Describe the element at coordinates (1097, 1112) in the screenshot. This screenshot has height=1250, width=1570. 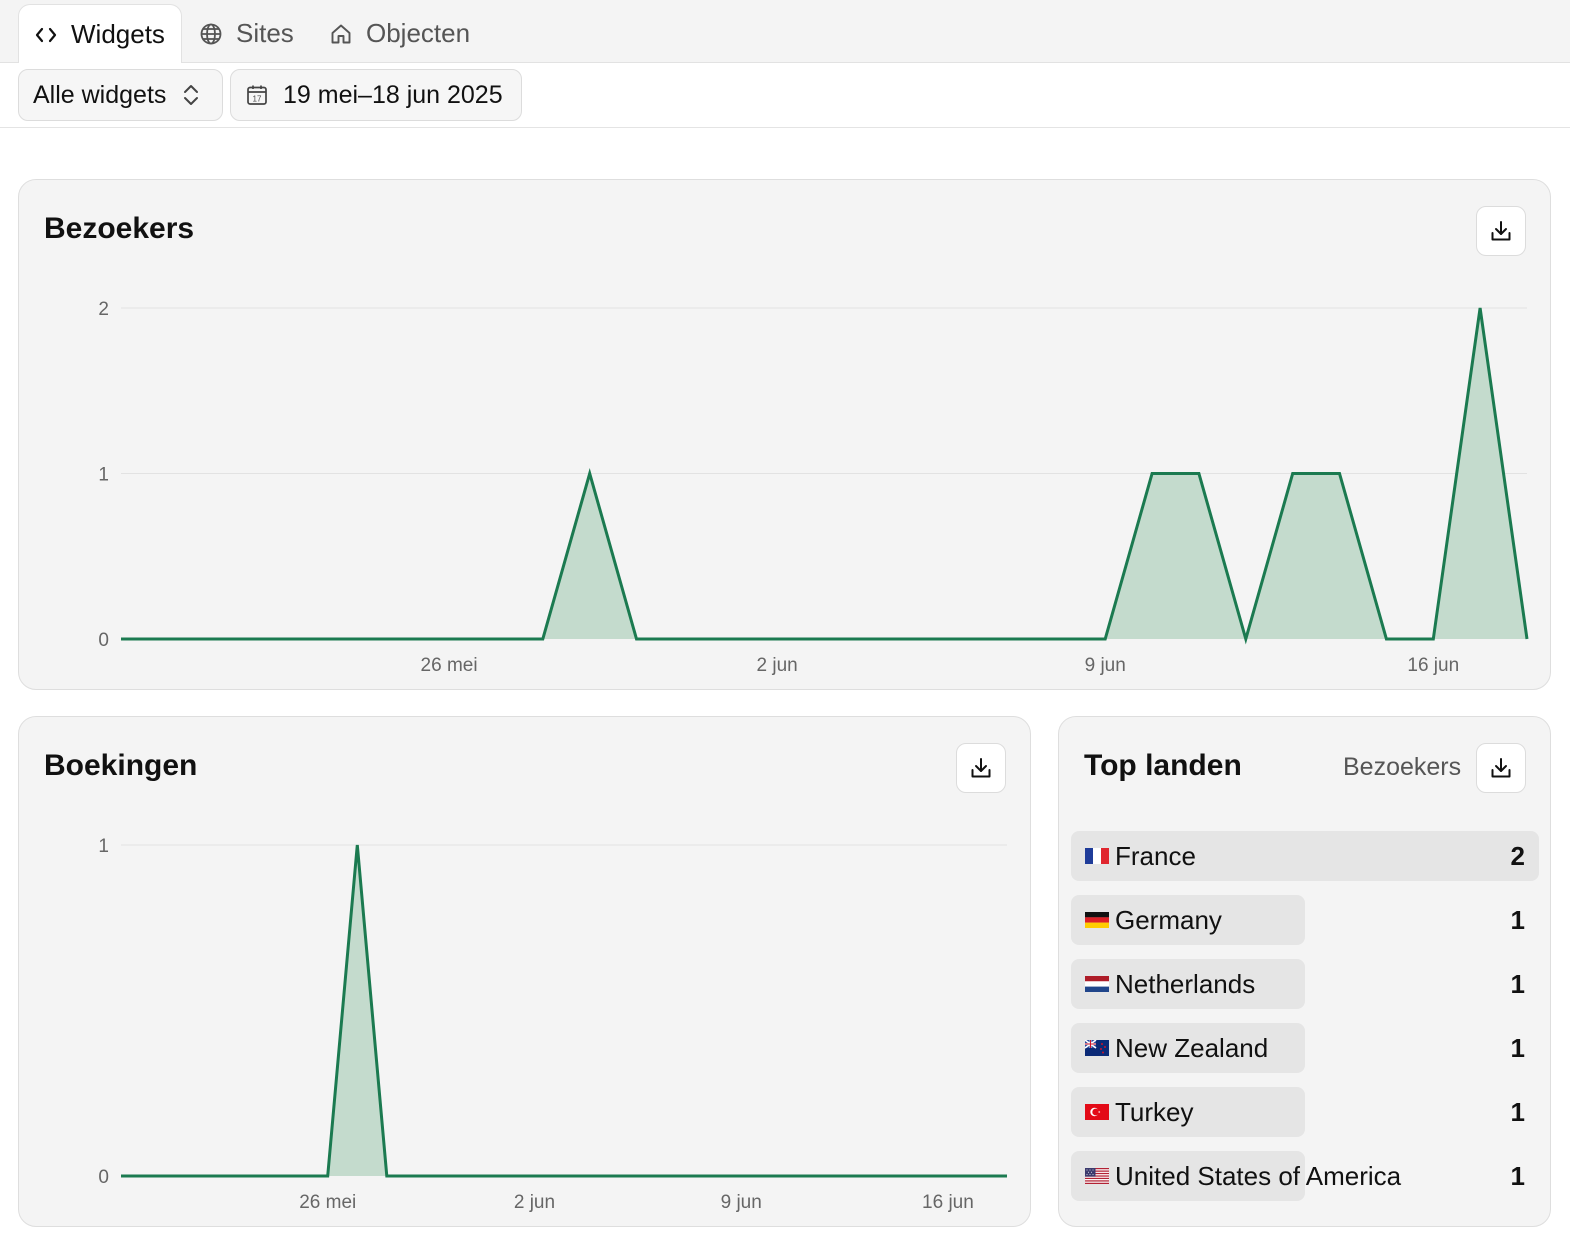
I see `turkey-flag-icon` at that location.